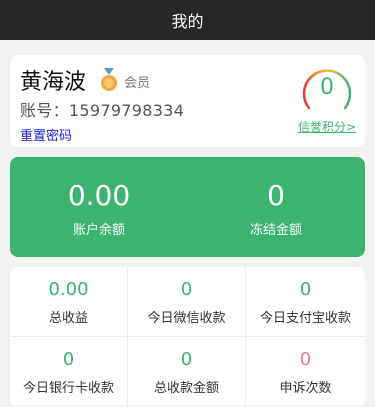  I want to click on stat-bankcard-today: 0 今日银行卡收款, so click(69, 372).